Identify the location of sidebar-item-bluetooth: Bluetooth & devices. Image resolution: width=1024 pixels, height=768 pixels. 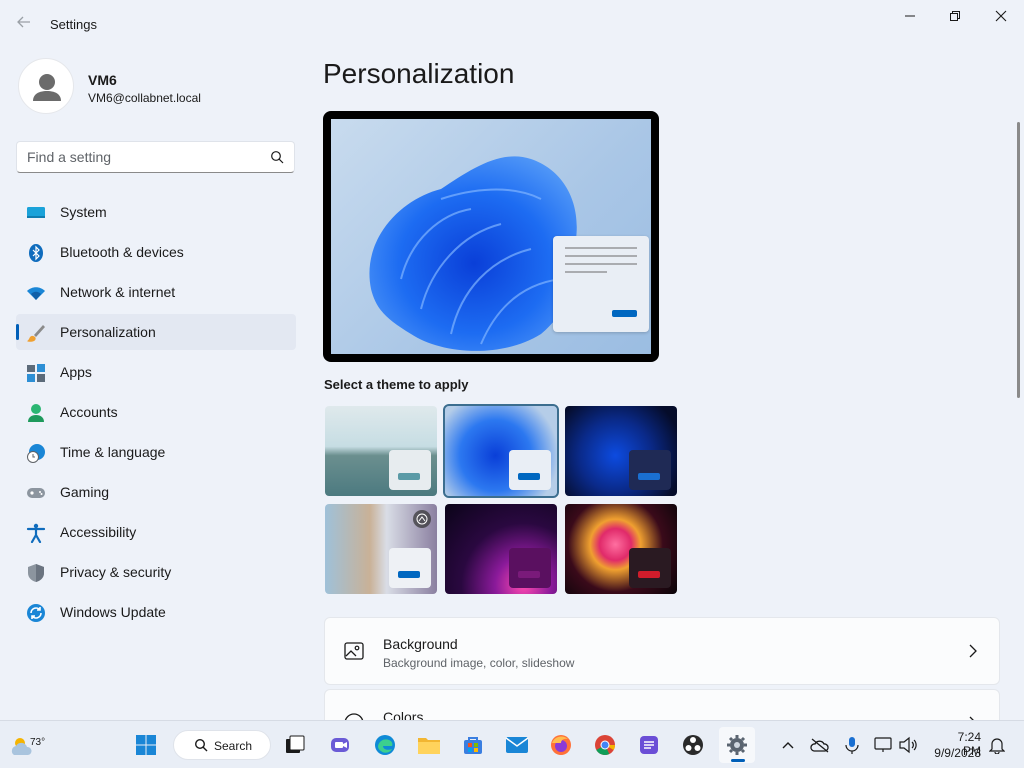
(156, 252).